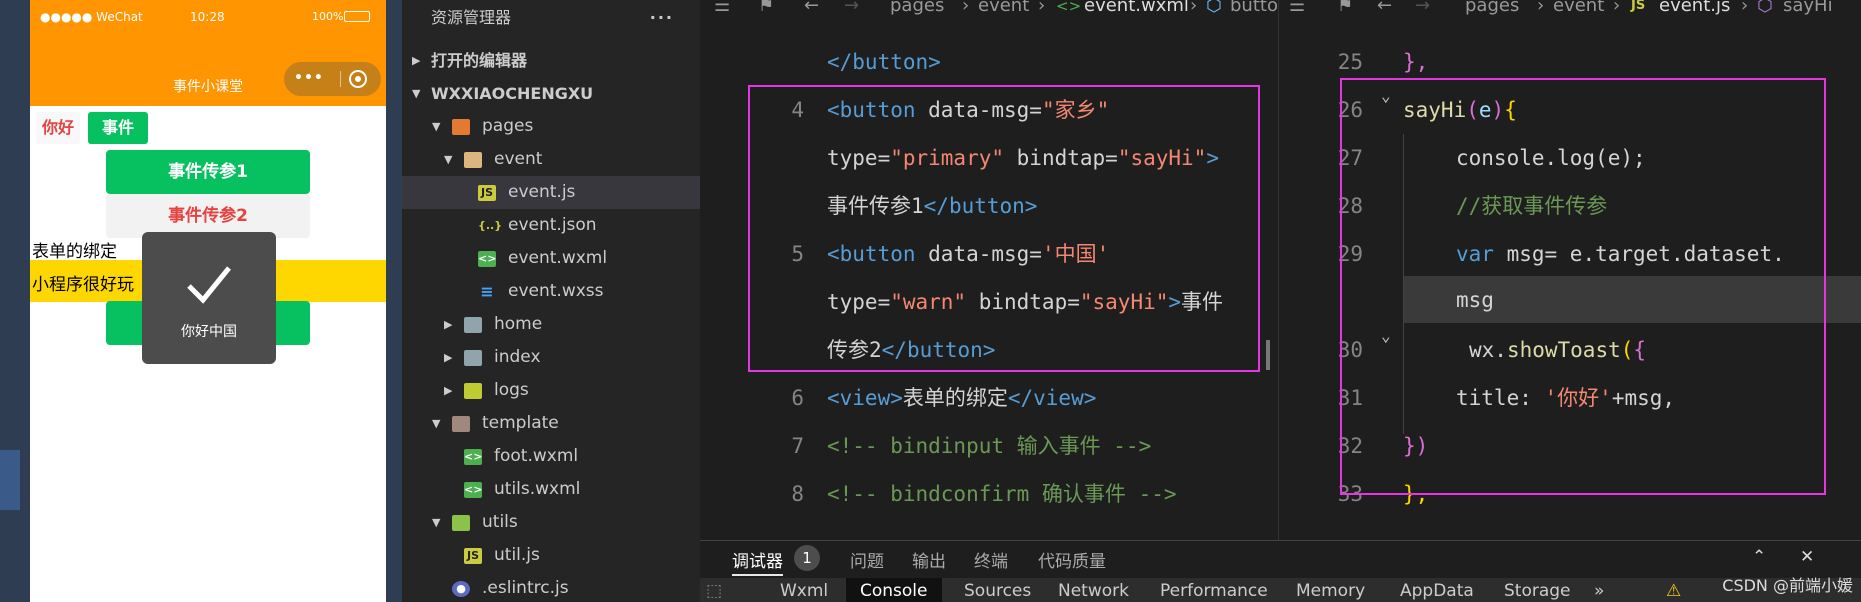  I want to click on project-section: ▼ WXXIAOCHENGXU, so click(551, 93).